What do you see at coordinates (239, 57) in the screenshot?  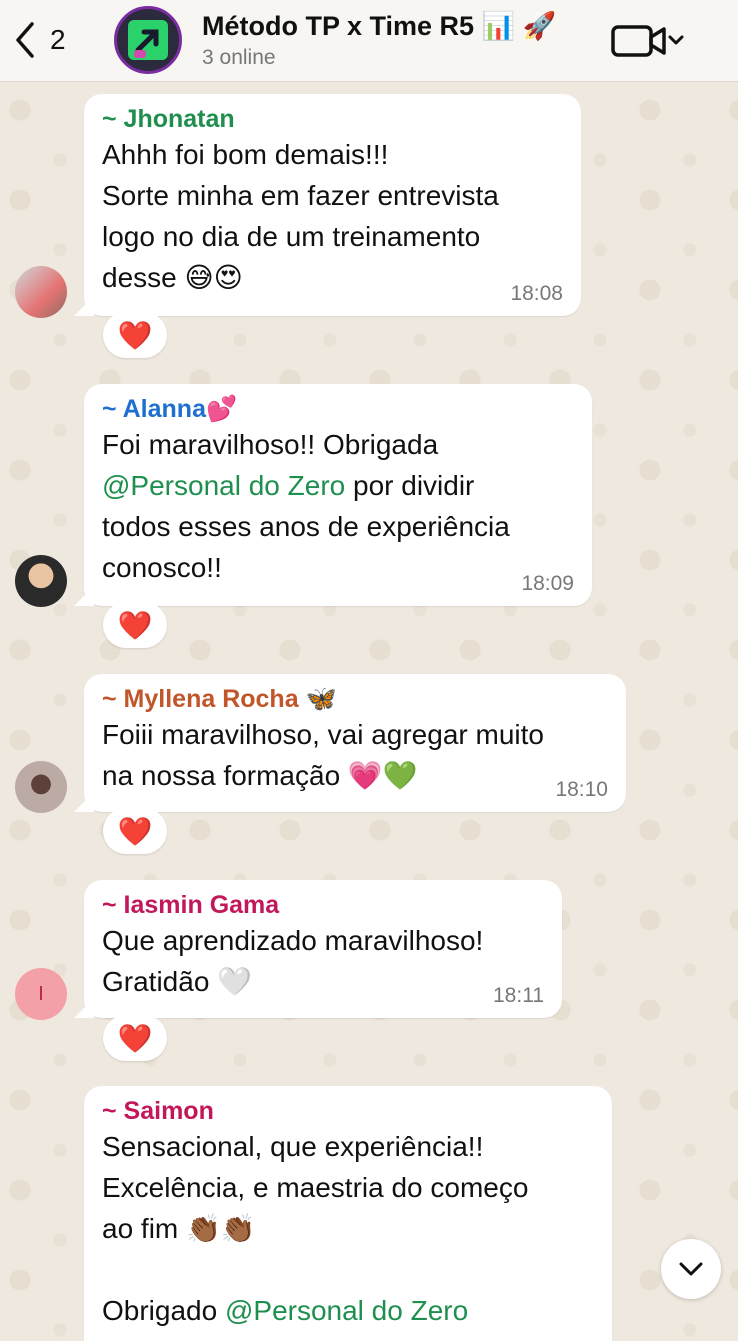 I see `online-status: 3 online` at bounding box center [239, 57].